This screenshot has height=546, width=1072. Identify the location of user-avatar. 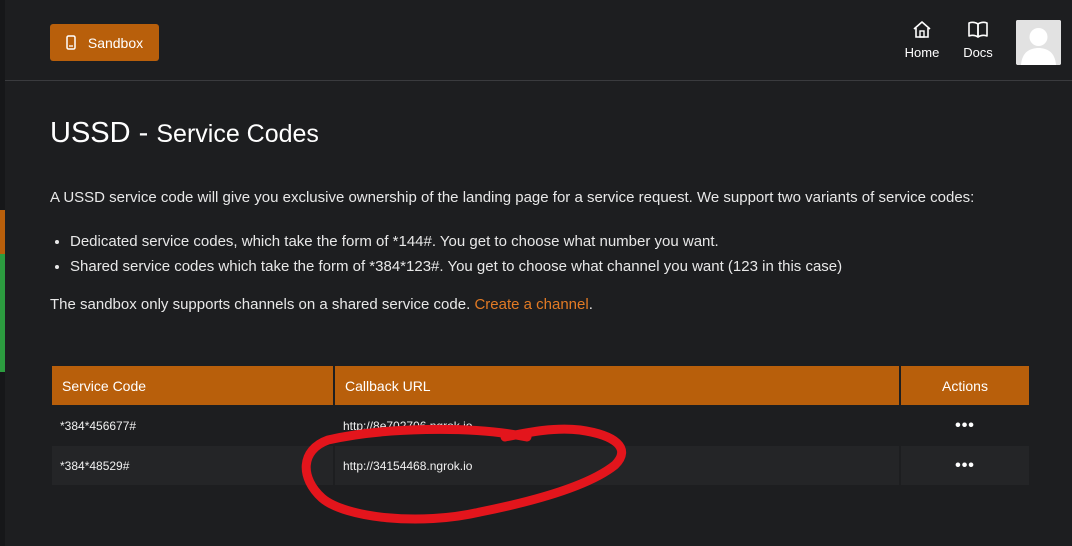
(1038, 42).